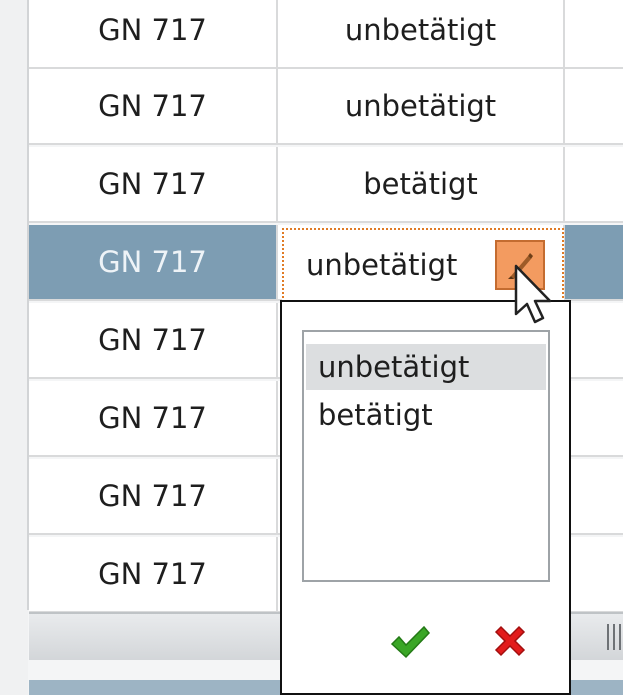  I want to click on confirm-button, so click(410, 642).